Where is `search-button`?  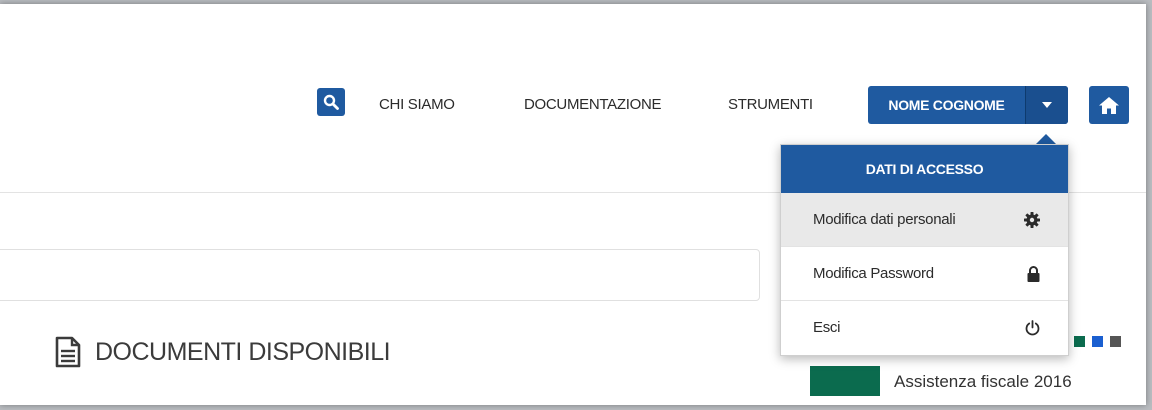 search-button is located at coordinates (331, 102).